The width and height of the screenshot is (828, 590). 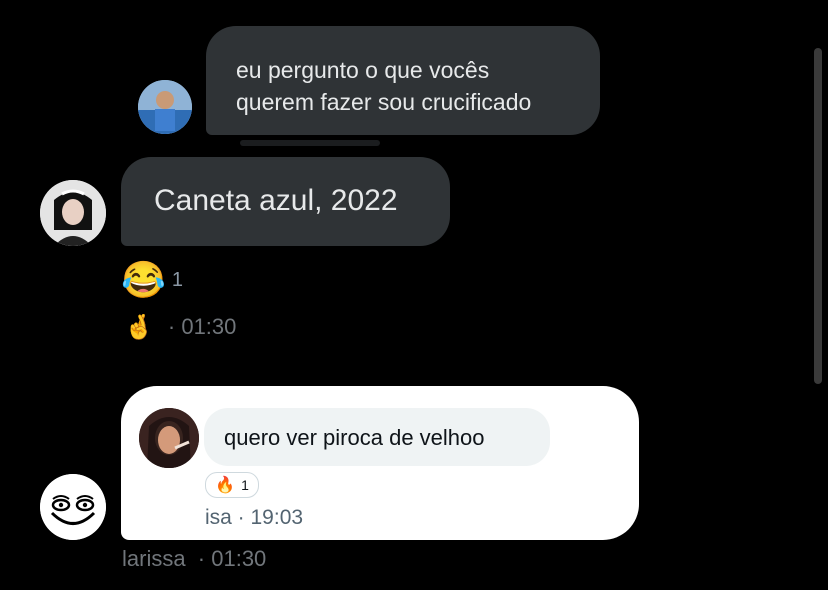 I want to click on quoted-message-text: quero ver piroca de velhoo, so click(x=354, y=437).